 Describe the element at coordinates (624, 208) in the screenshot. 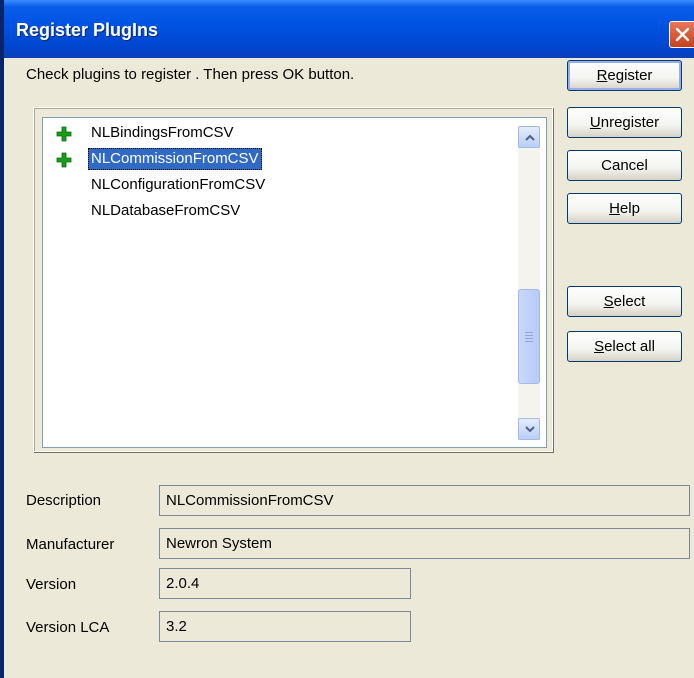

I see `help-button: Help` at that location.